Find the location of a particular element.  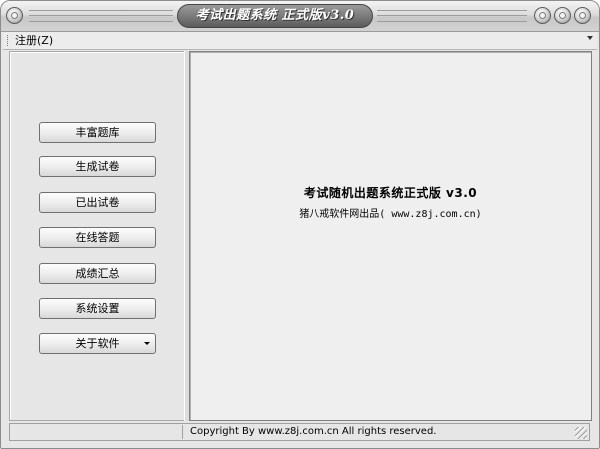

about-software-button: 关于软件 is located at coordinates (97, 343).